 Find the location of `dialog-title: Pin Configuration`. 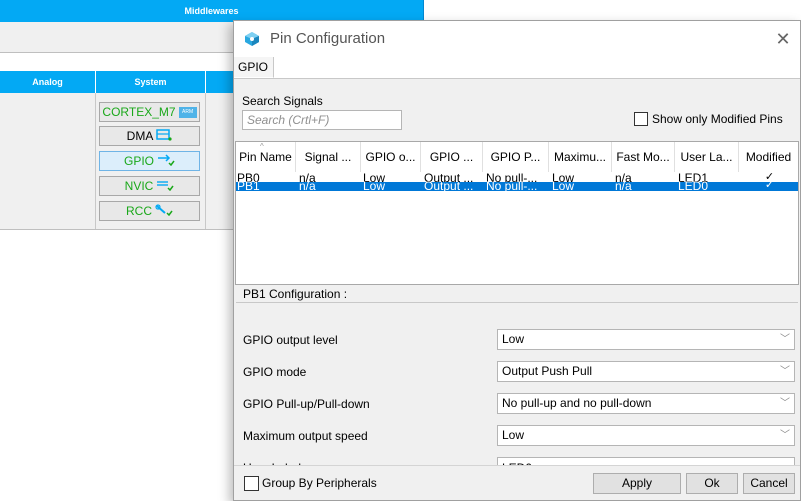

dialog-title: Pin Configuration is located at coordinates (328, 38).